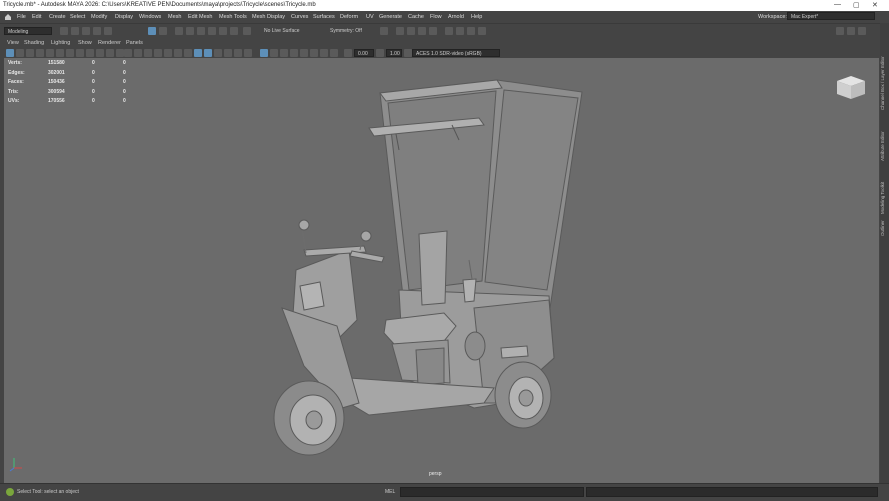 The image size is (889, 501). I want to click on render-settings-icon, so click(422, 31).